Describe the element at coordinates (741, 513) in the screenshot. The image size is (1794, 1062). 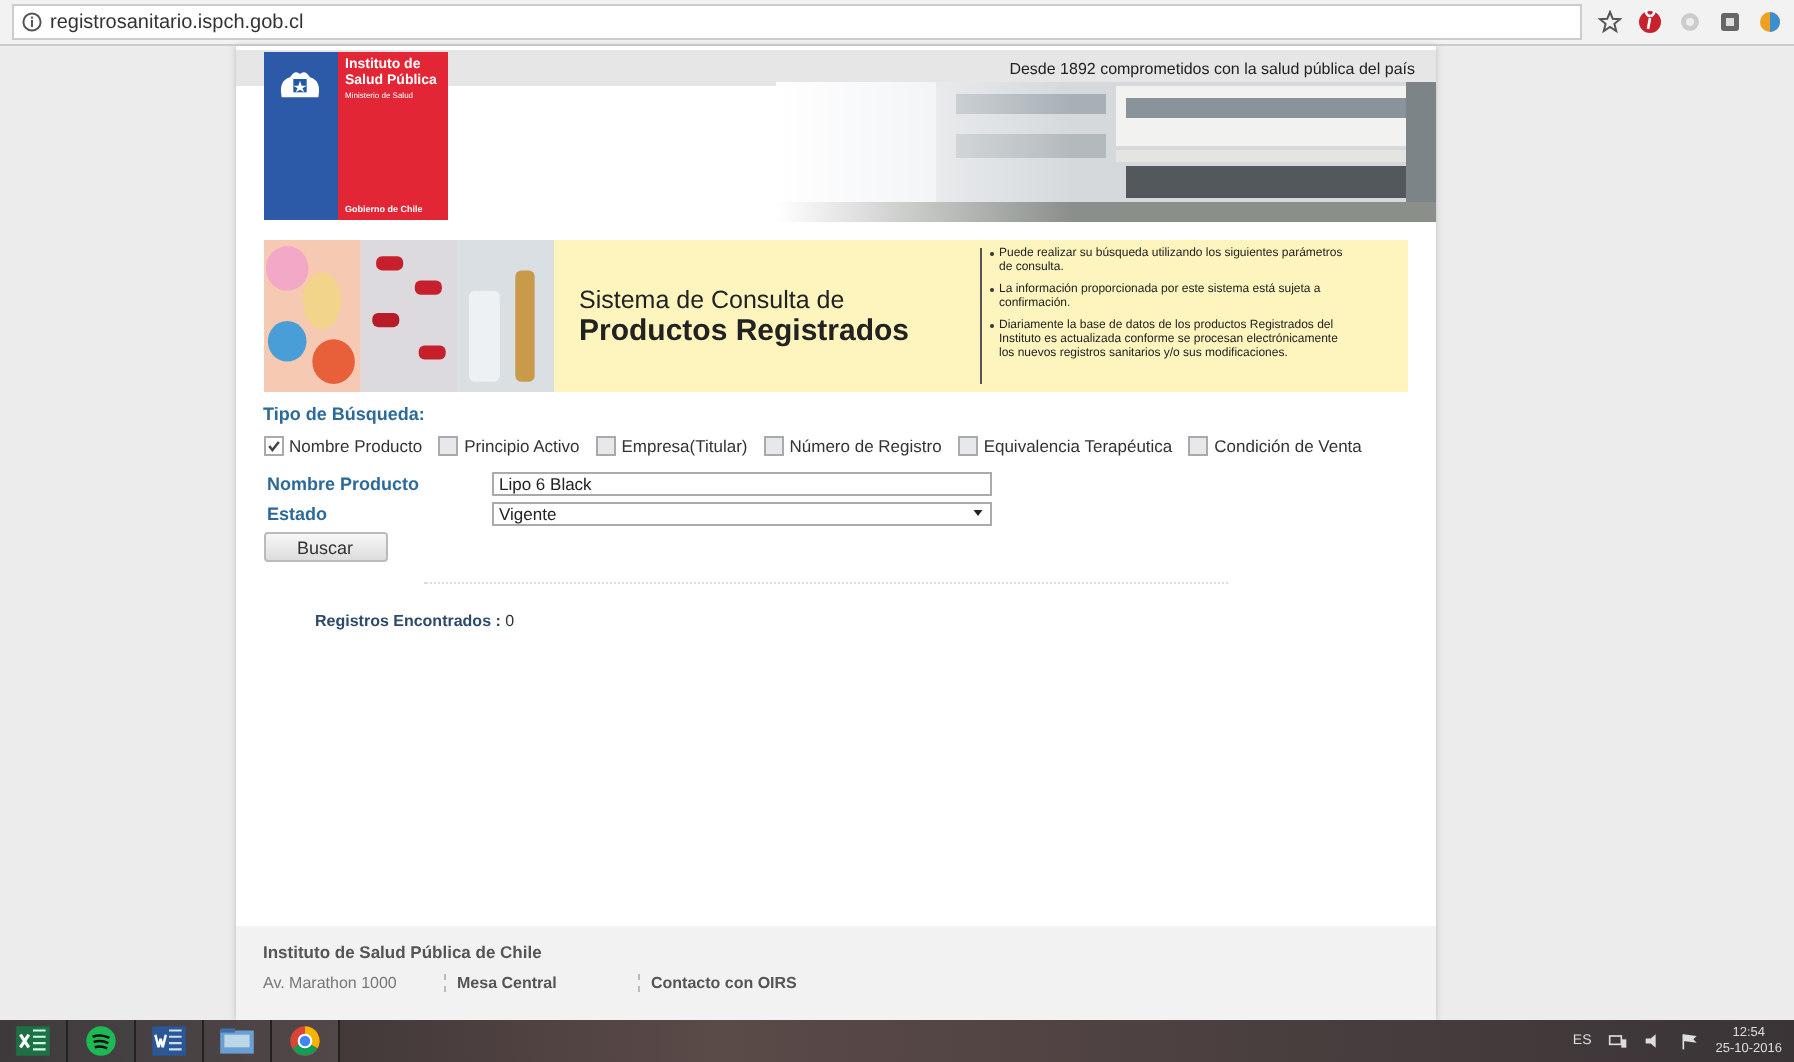
I see `status-dropdown: Vigente` at that location.